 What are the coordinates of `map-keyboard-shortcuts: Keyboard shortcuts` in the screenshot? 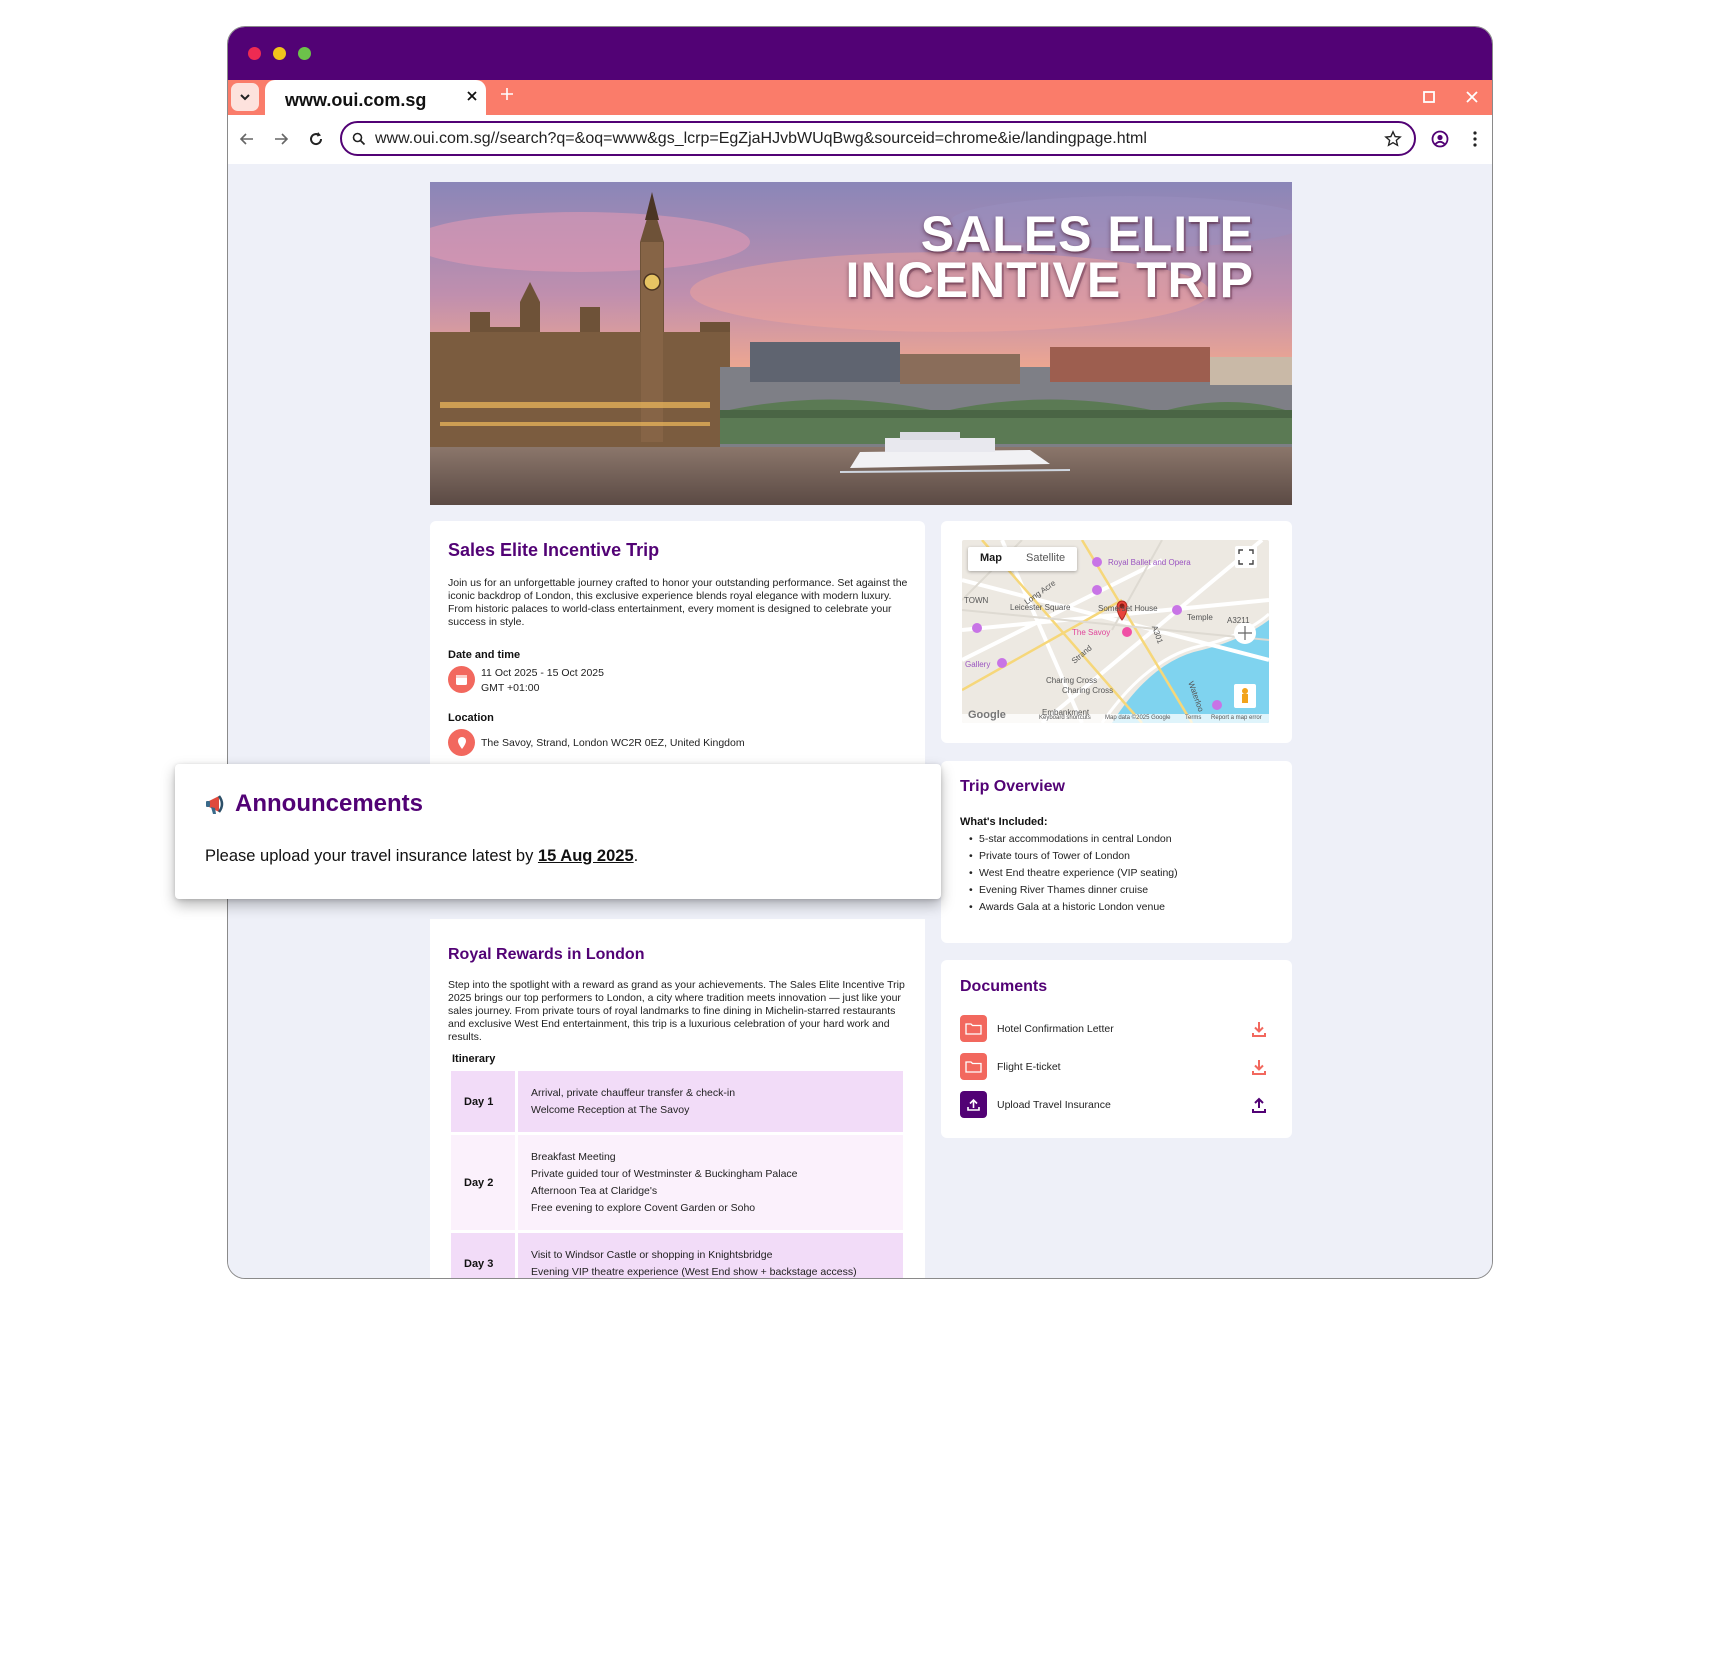 It's located at (1065, 718).